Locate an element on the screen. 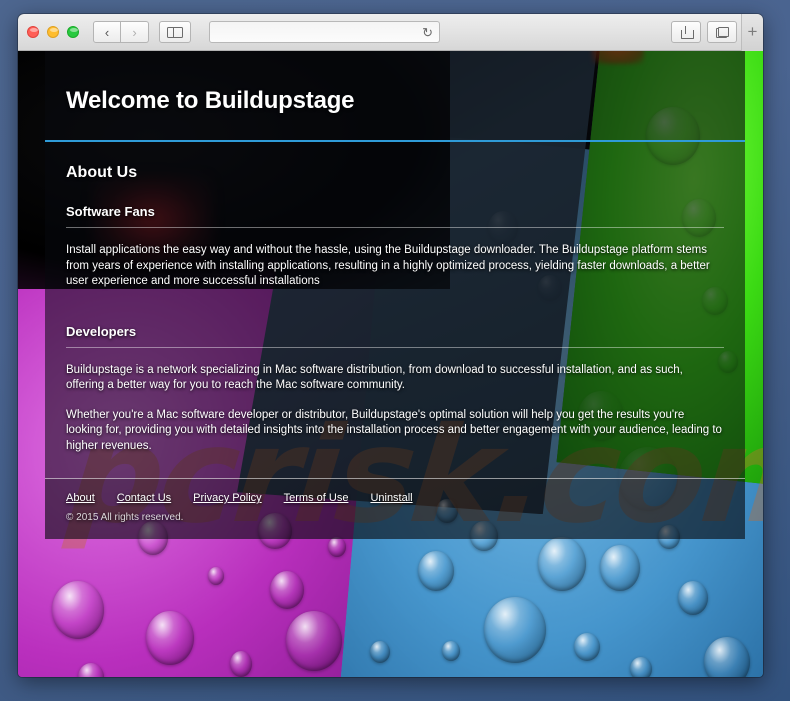 The width and height of the screenshot is (790, 701). back-button: ‹ is located at coordinates (107, 32).